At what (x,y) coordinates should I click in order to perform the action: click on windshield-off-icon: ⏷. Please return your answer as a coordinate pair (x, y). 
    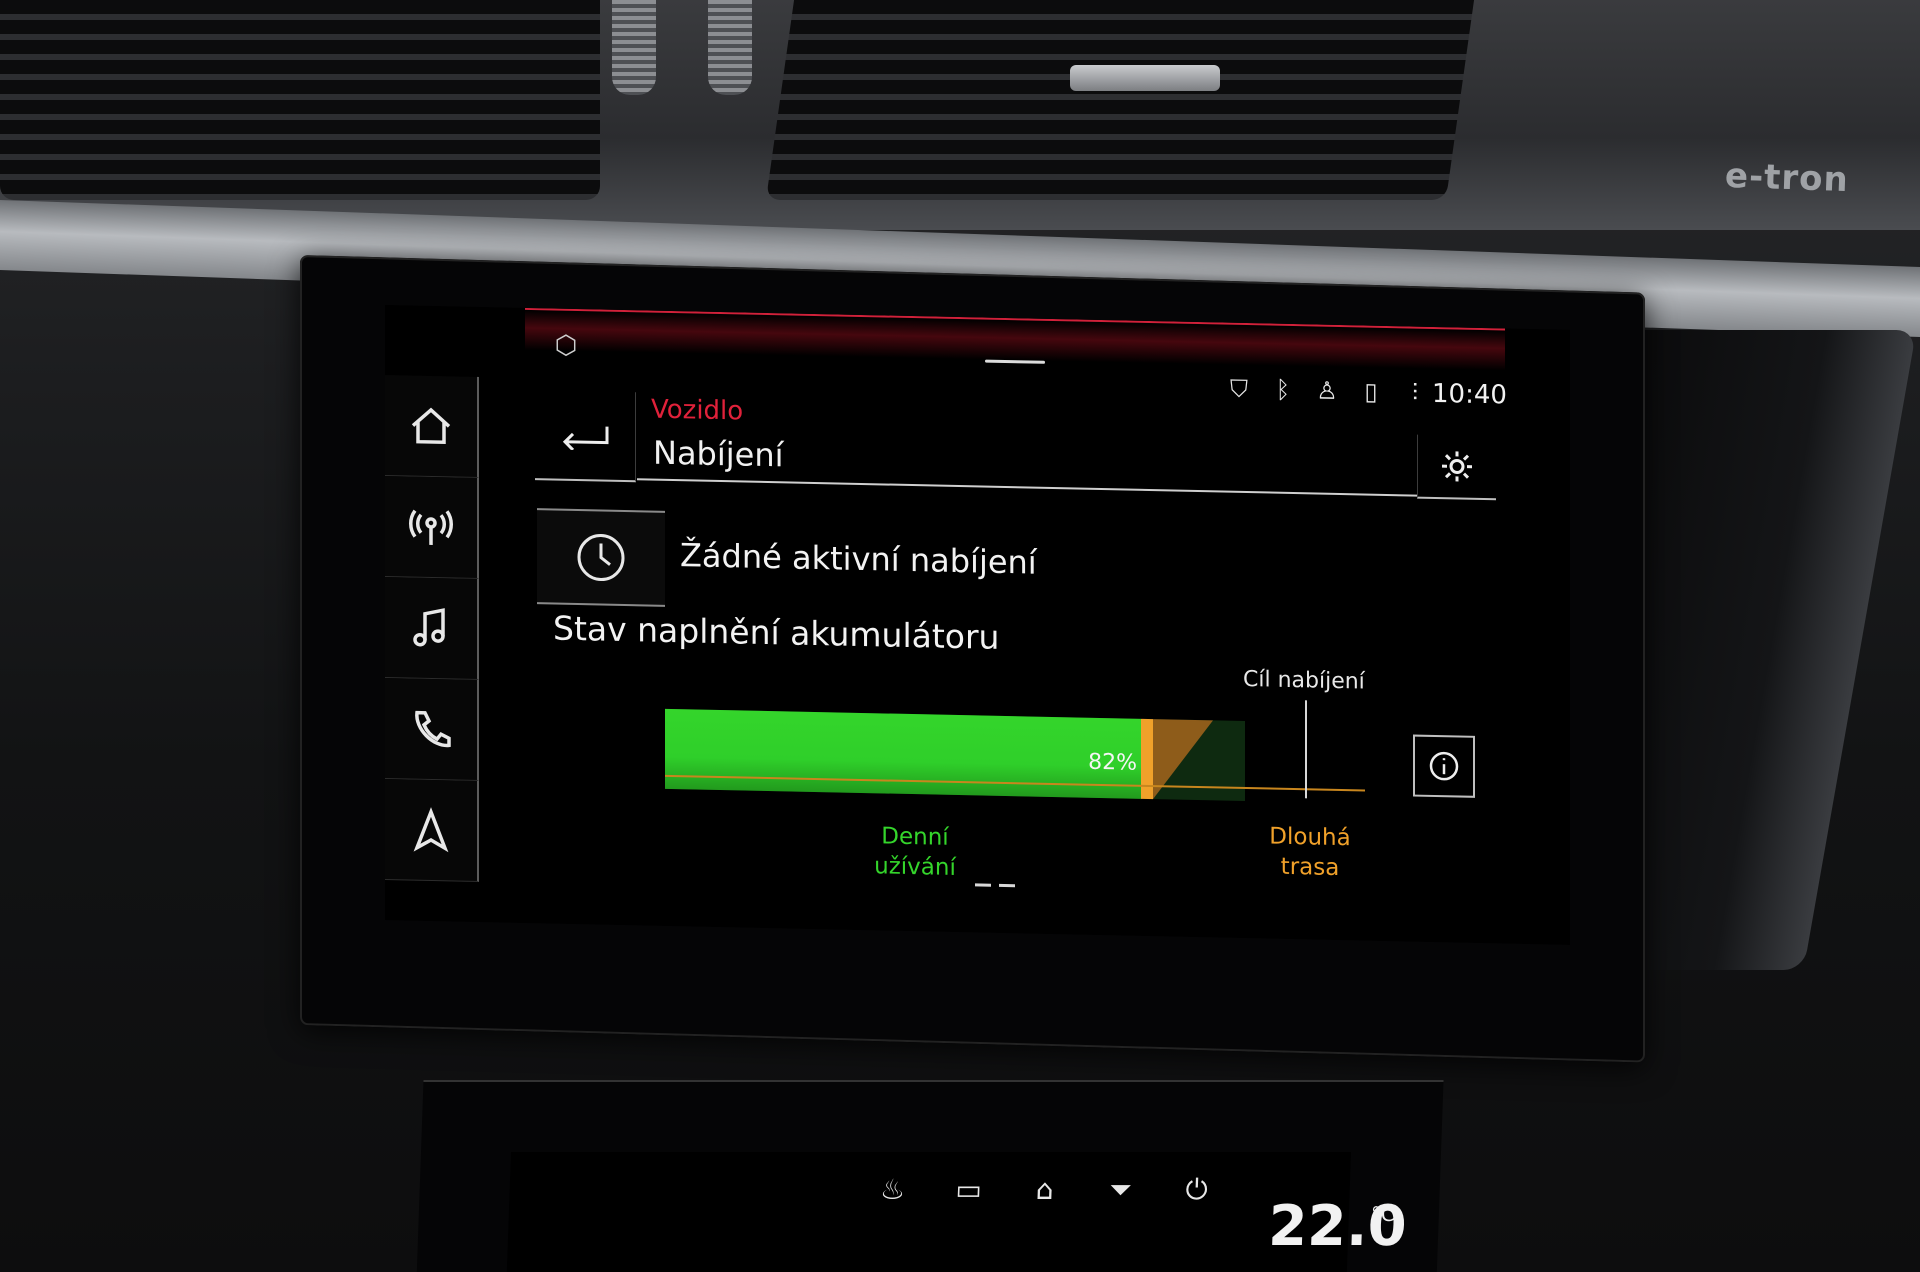
    Looking at the image, I should click on (1120, 1190).